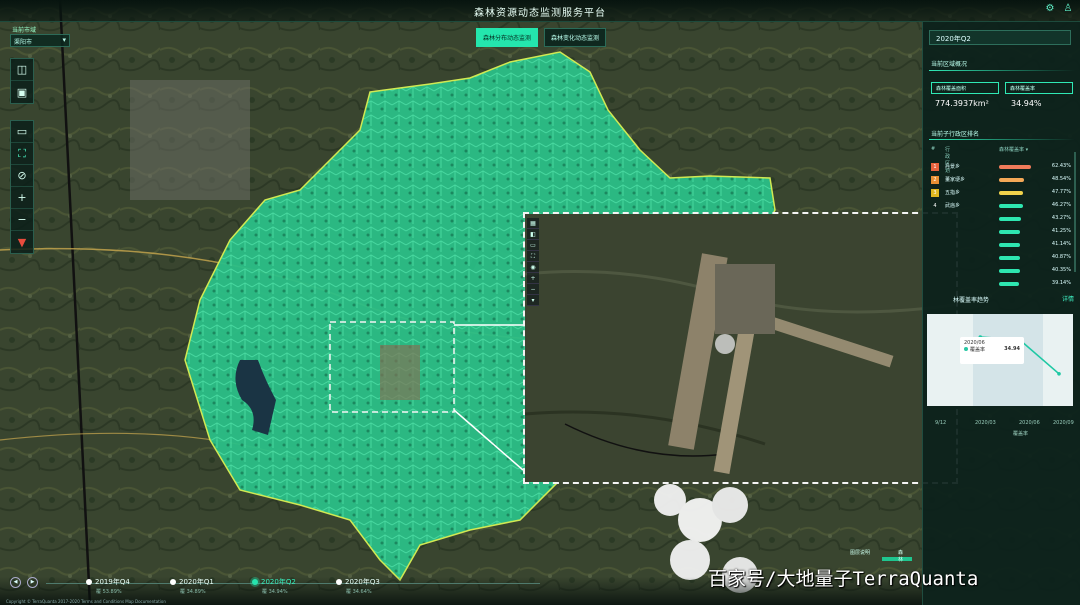  I want to click on ranking-scrollbar, so click(1075, 212).